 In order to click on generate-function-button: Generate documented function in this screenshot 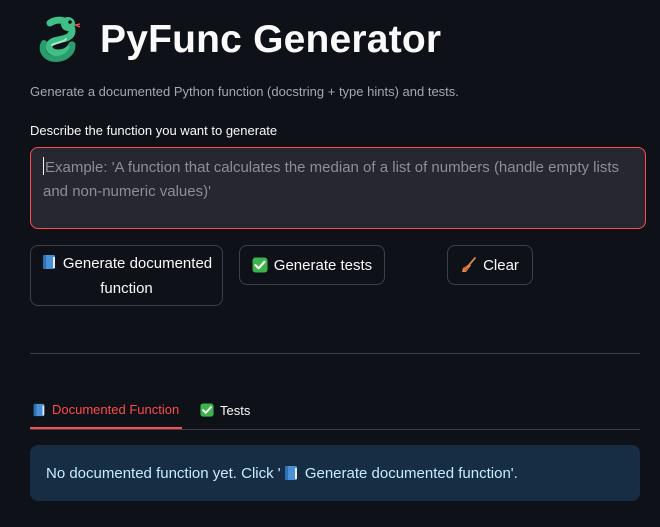, I will do `click(126, 275)`.